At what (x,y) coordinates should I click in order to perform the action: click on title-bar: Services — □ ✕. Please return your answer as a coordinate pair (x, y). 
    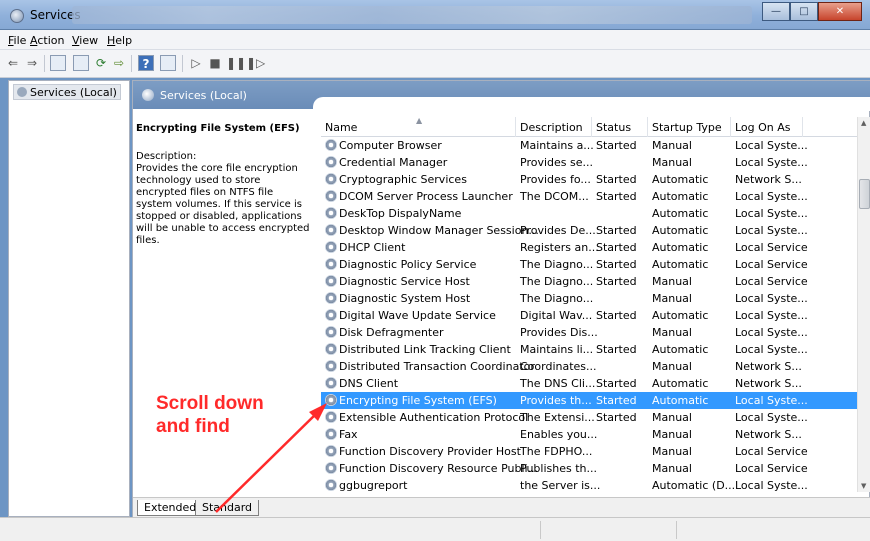
    Looking at the image, I should click on (435, 15).